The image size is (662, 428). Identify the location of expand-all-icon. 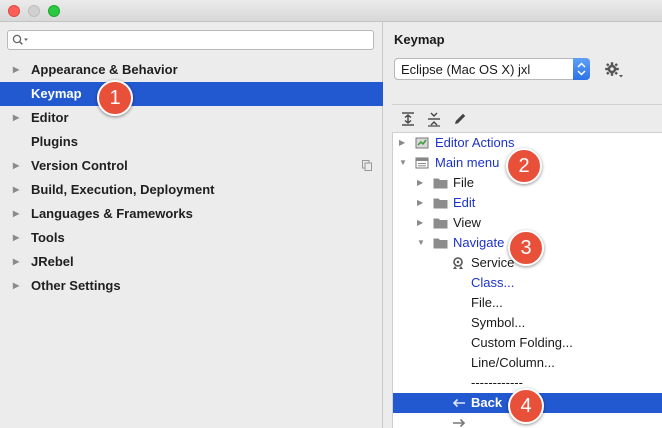
(408, 119).